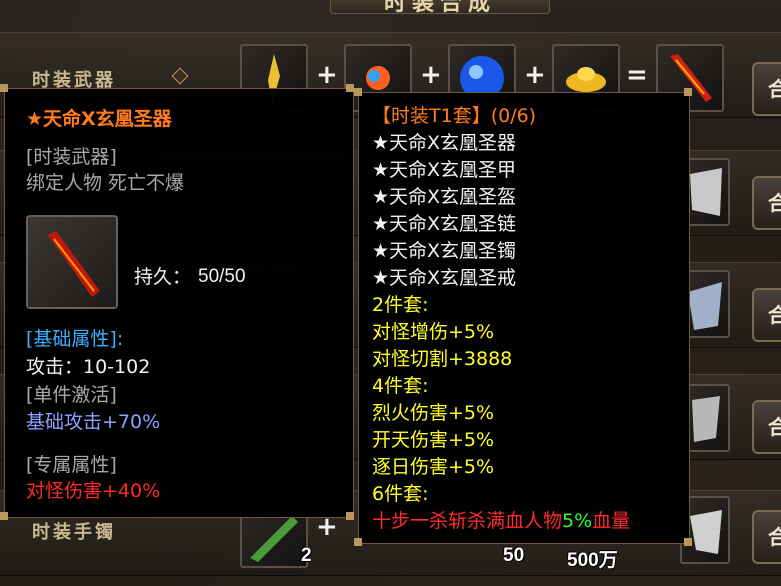  I want to click on exclusive-attr-header: [专属属性], so click(71, 465).